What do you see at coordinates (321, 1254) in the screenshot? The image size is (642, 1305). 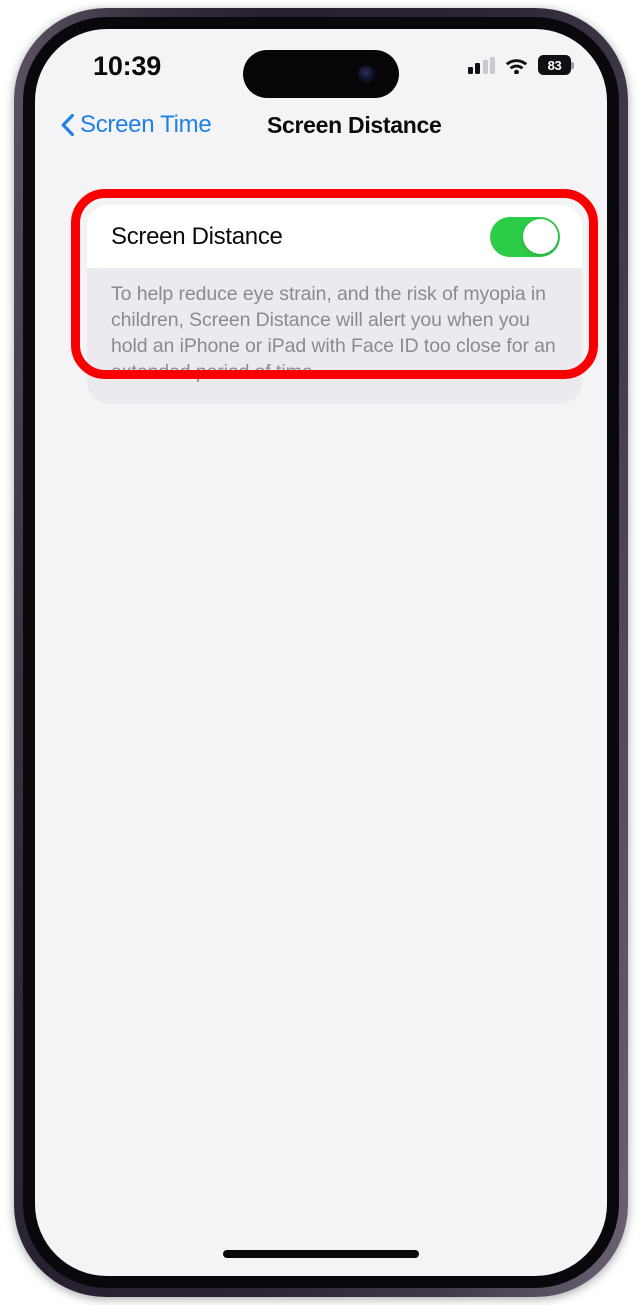 I see `home-indicator` at bounding box center [321, 1254].